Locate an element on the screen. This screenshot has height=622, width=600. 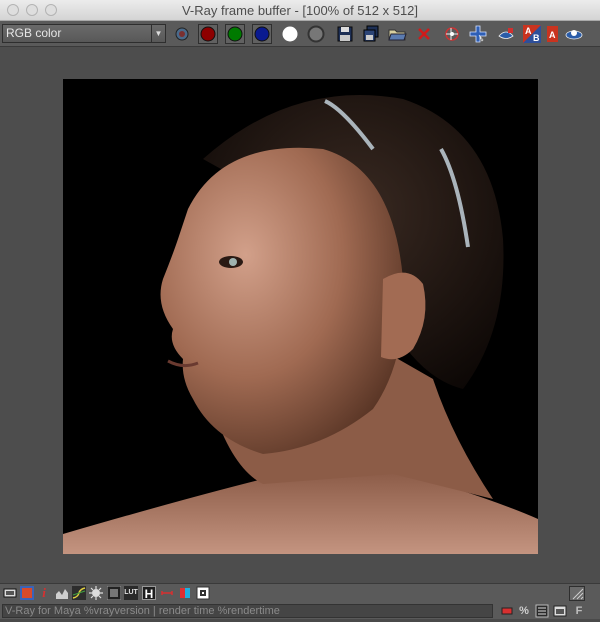
info-icon: i is located at coordinates (44, 593).